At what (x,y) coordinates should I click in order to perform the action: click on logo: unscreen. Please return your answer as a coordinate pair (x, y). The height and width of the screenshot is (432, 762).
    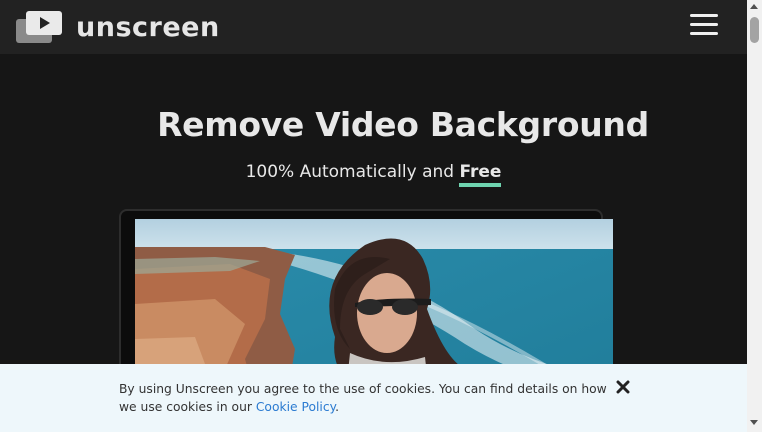
    Looking at the image, I should click on (118, 27).